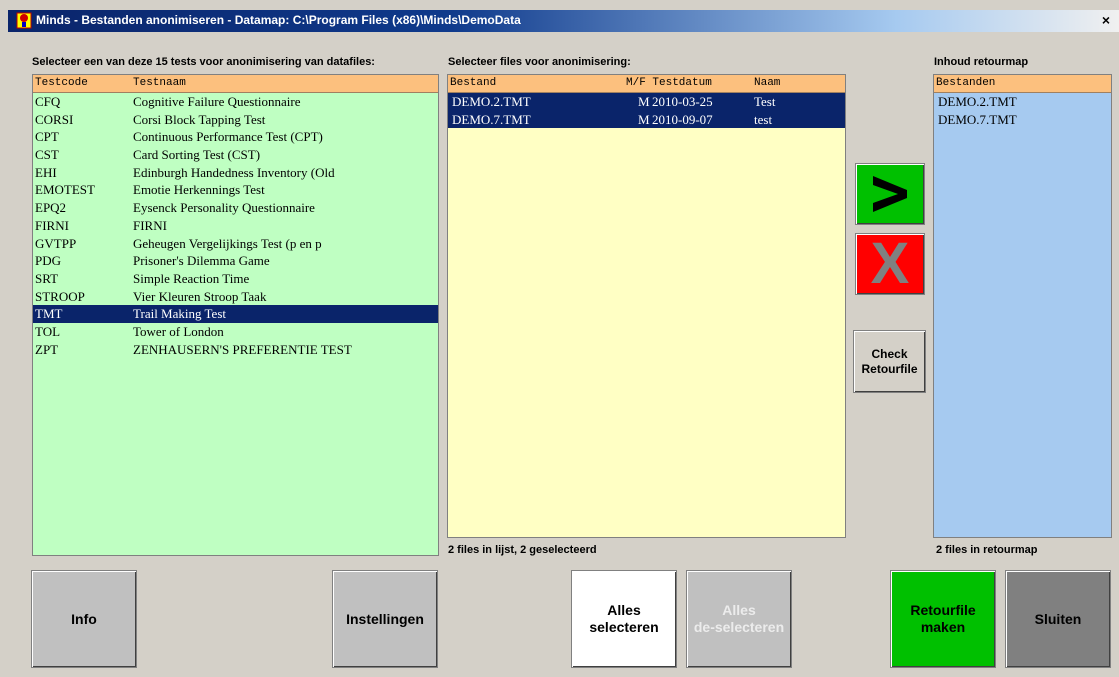  I want to click on test-code: STROOP, so click(60, 296).